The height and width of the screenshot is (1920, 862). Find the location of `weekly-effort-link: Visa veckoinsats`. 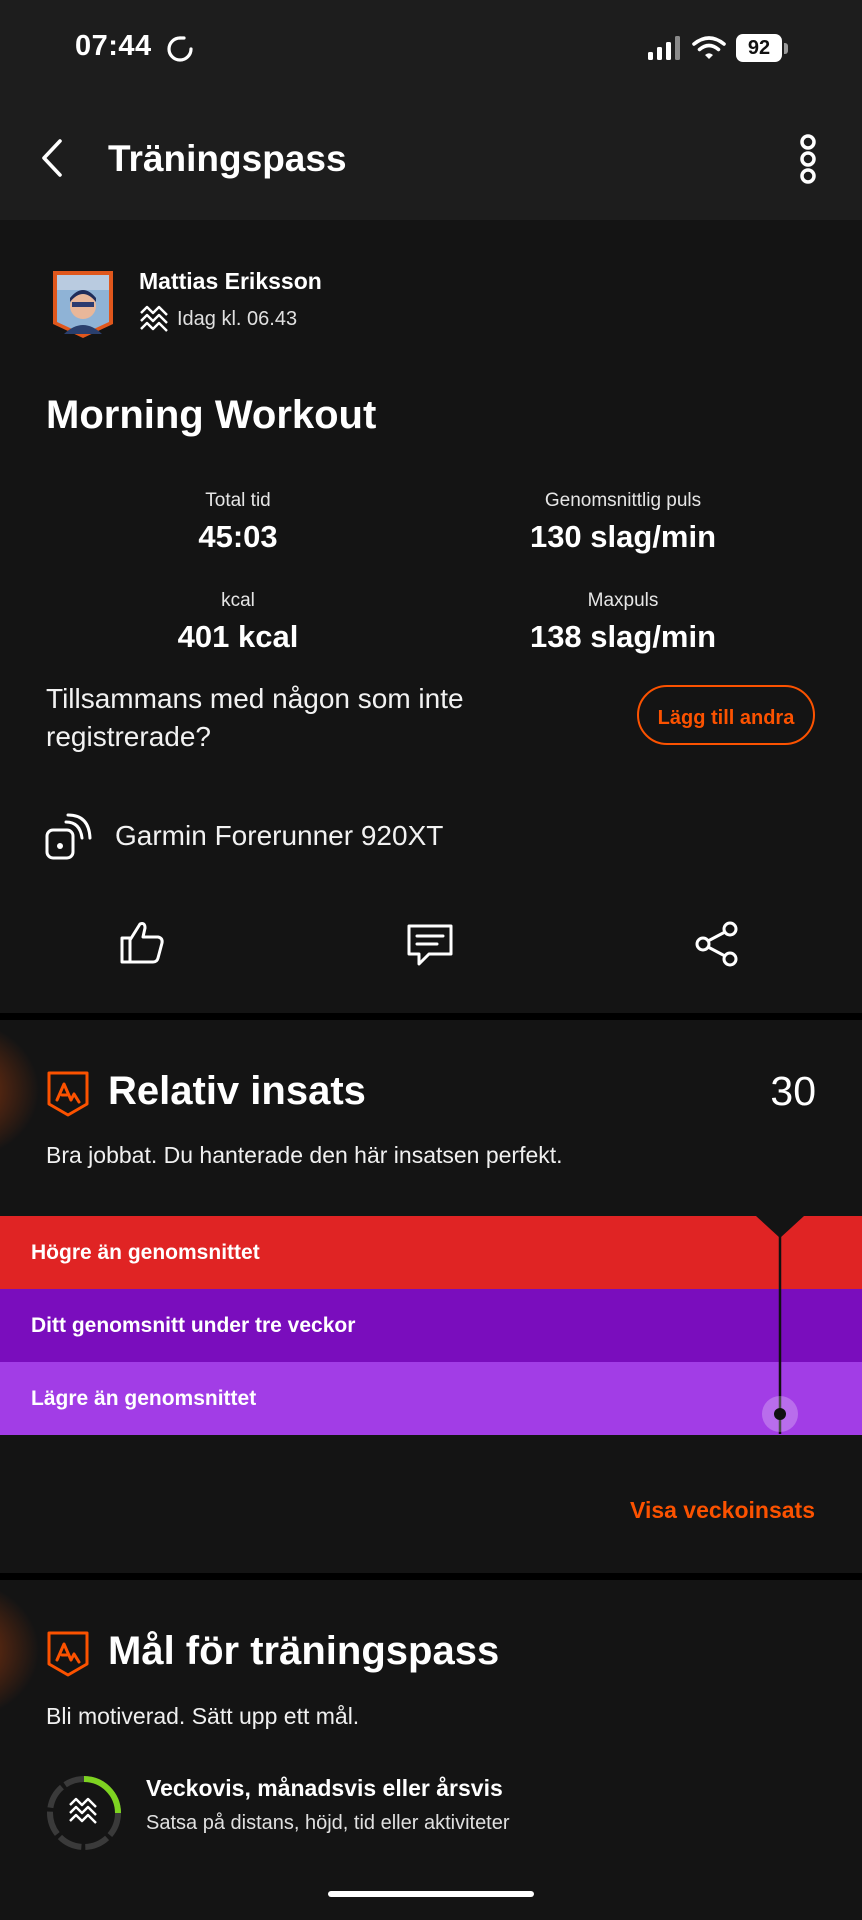

weekly-effort-link: Visa veckoinsats is located at coordinates (687, 1510).